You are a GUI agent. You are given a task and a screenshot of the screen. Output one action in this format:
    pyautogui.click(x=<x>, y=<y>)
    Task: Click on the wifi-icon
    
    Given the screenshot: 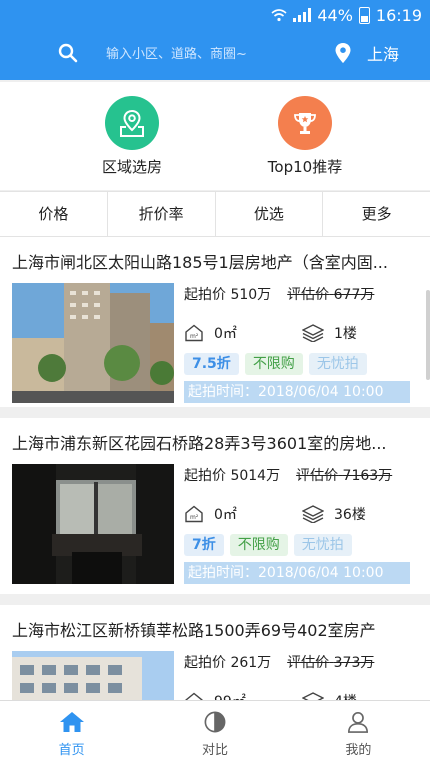 What is the action you would take?
    pyautogui.click(x=279, y=15)
    